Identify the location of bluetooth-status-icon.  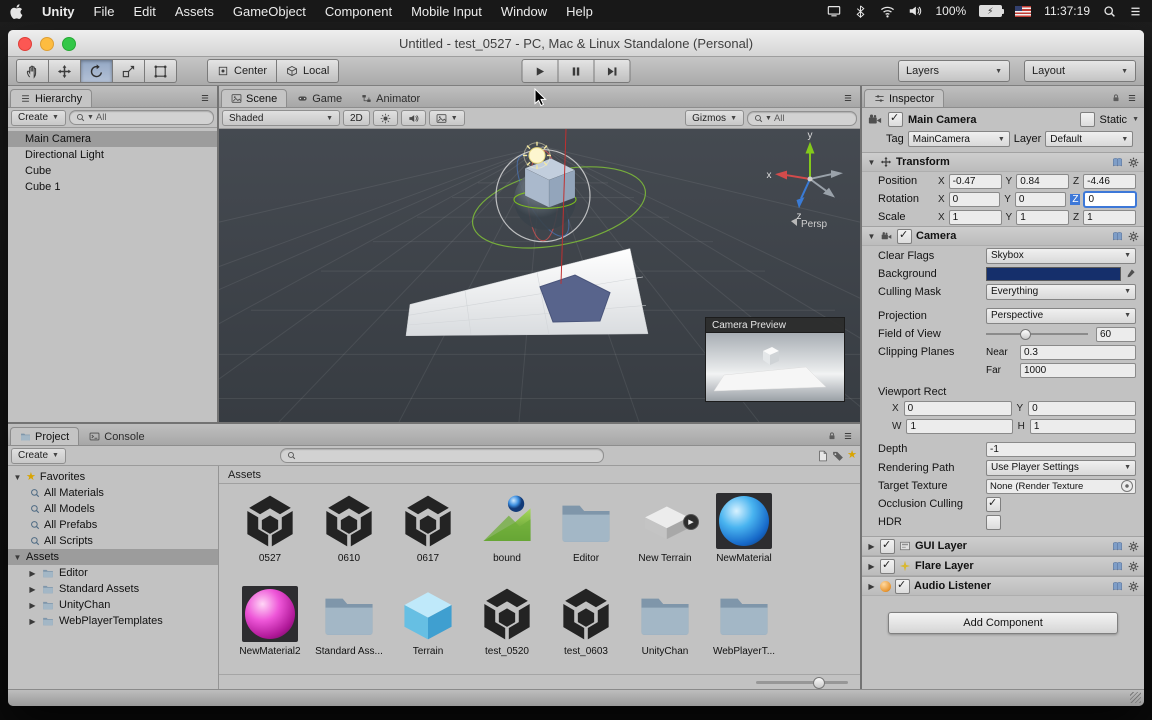
(860, 11).